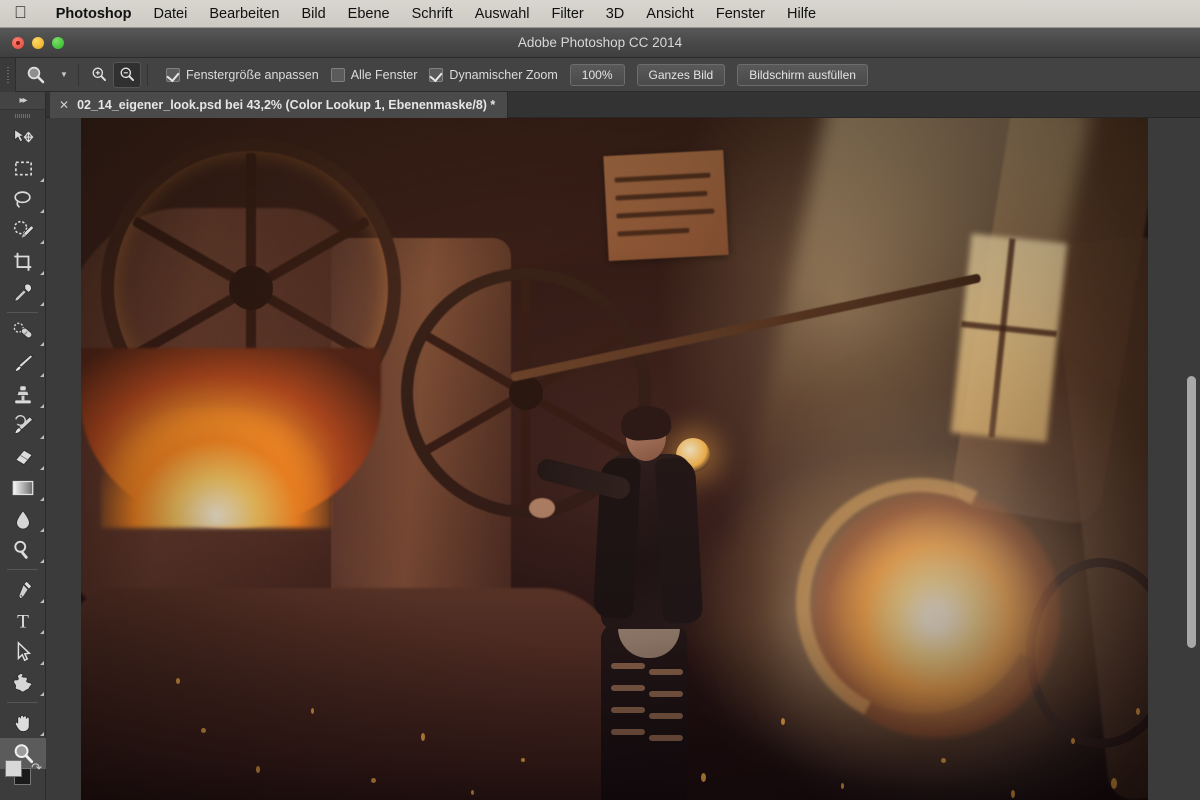 Image resolution: width=1200 pixels, height=800 pixels. Describe the element at coordinates (8, 74) in the screenshot. I see `options-bar-grip` at that location.